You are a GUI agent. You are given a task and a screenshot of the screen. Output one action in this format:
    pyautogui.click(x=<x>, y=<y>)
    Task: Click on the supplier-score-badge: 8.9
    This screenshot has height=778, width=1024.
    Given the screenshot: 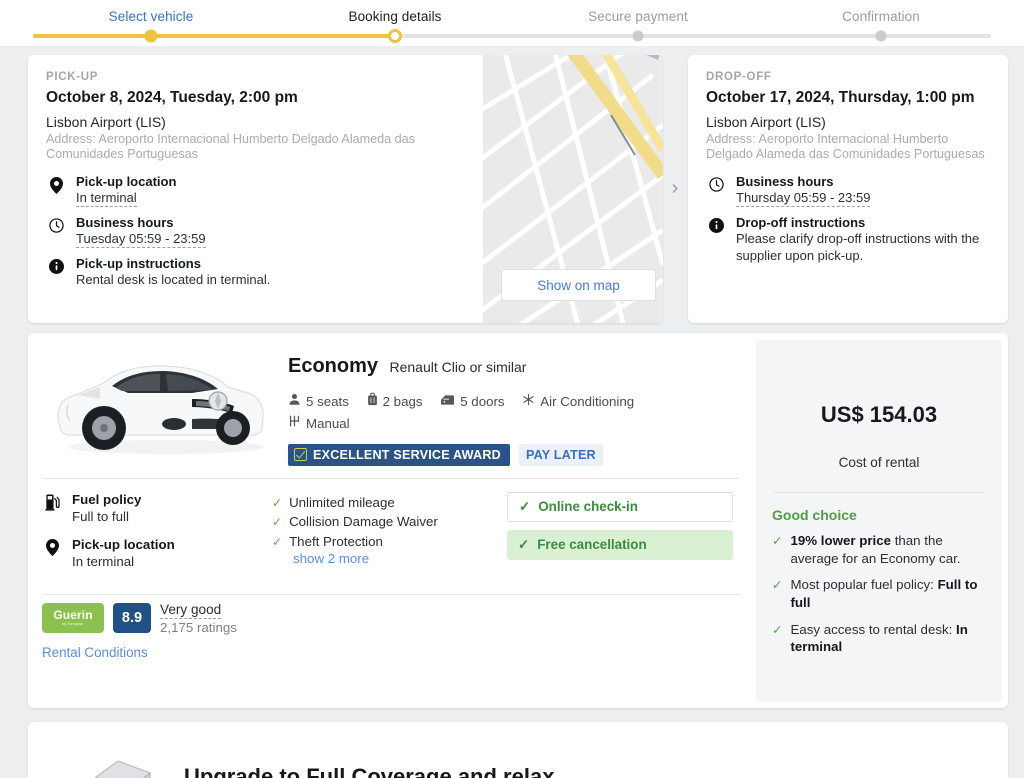 What is the action you would take?
    pyautogui.click(x=132, y=617)
    